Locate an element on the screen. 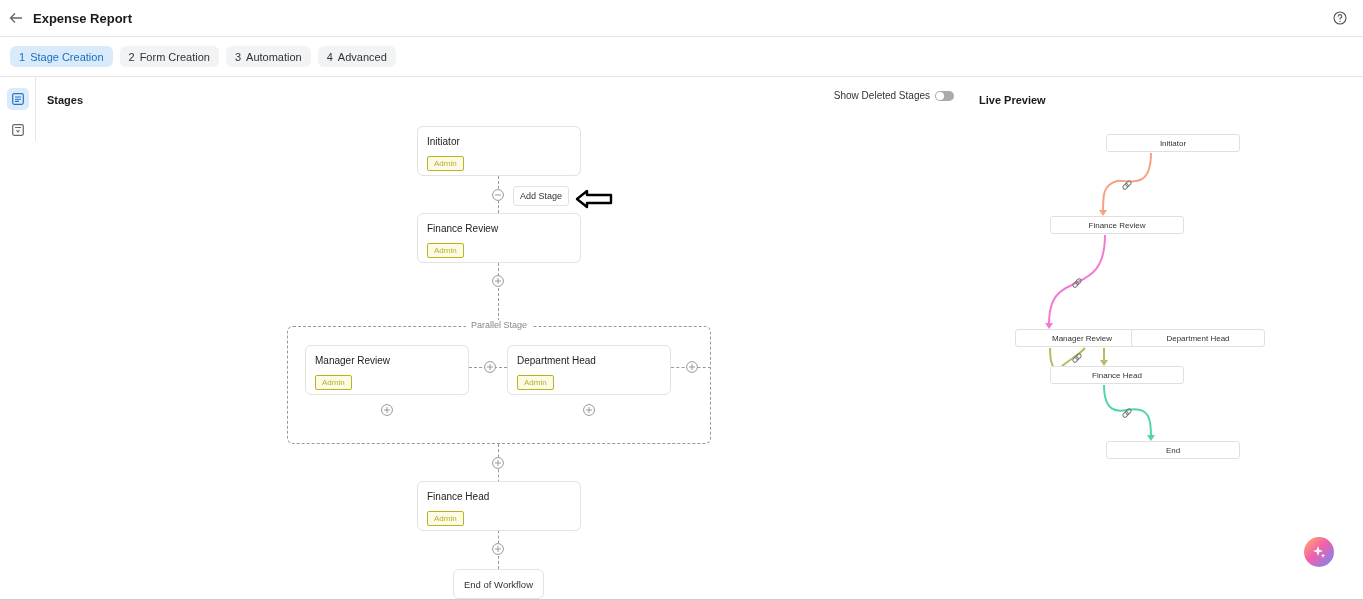  group-label: Parallel Stage is located at coordinates (499, 325).